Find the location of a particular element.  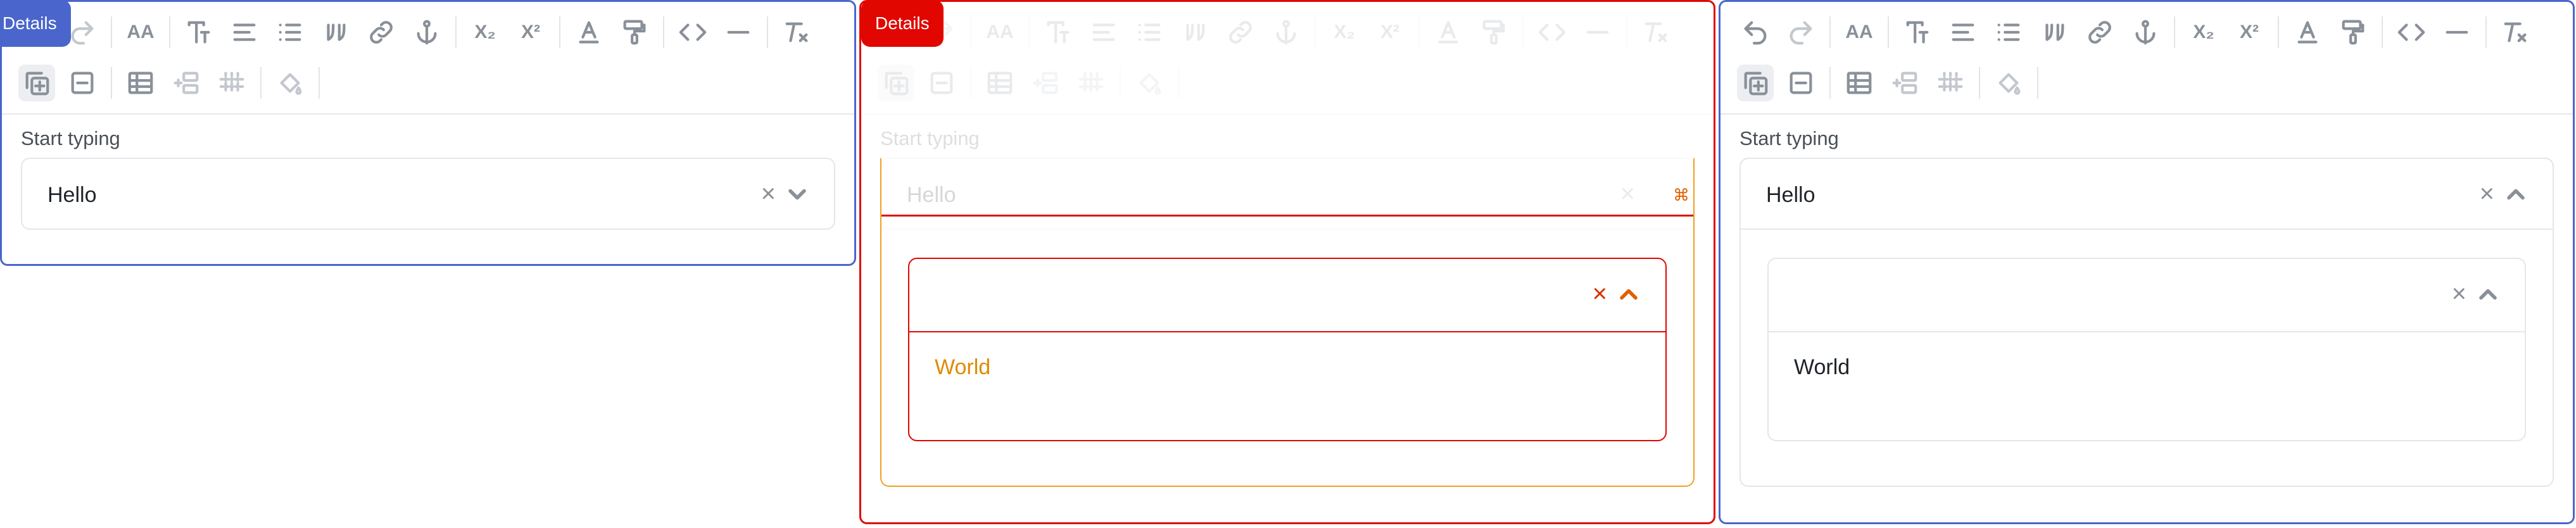

link-icon is located at coordinates (1240, 32).